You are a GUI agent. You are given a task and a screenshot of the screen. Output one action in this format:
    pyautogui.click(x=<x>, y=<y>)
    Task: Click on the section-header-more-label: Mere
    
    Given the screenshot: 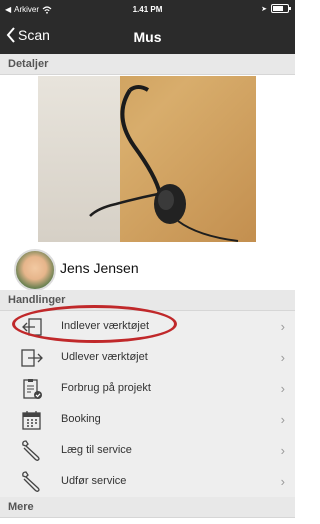 What is the action you would take?
    pyautogui.click(x=21, y=507)
    